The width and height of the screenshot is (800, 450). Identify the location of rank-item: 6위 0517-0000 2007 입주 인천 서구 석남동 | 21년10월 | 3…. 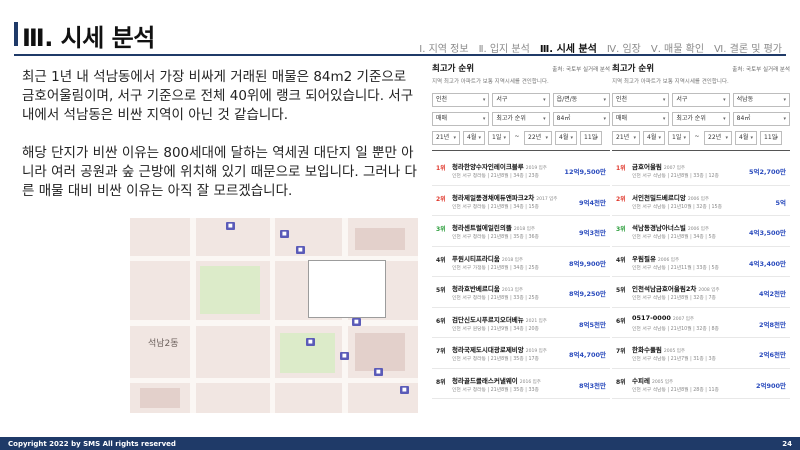
(701, 323).